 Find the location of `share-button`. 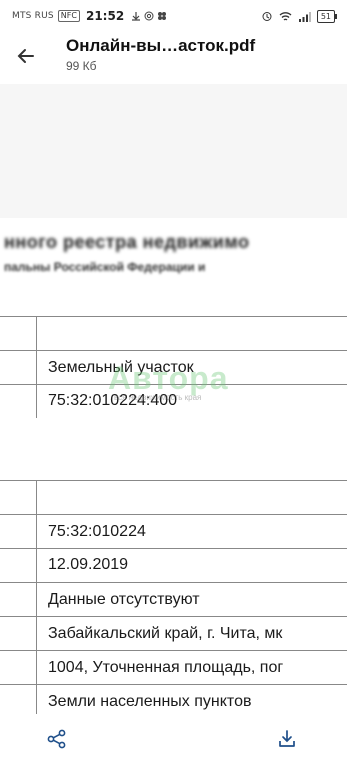

share-button is located at coordinates (58, 740).